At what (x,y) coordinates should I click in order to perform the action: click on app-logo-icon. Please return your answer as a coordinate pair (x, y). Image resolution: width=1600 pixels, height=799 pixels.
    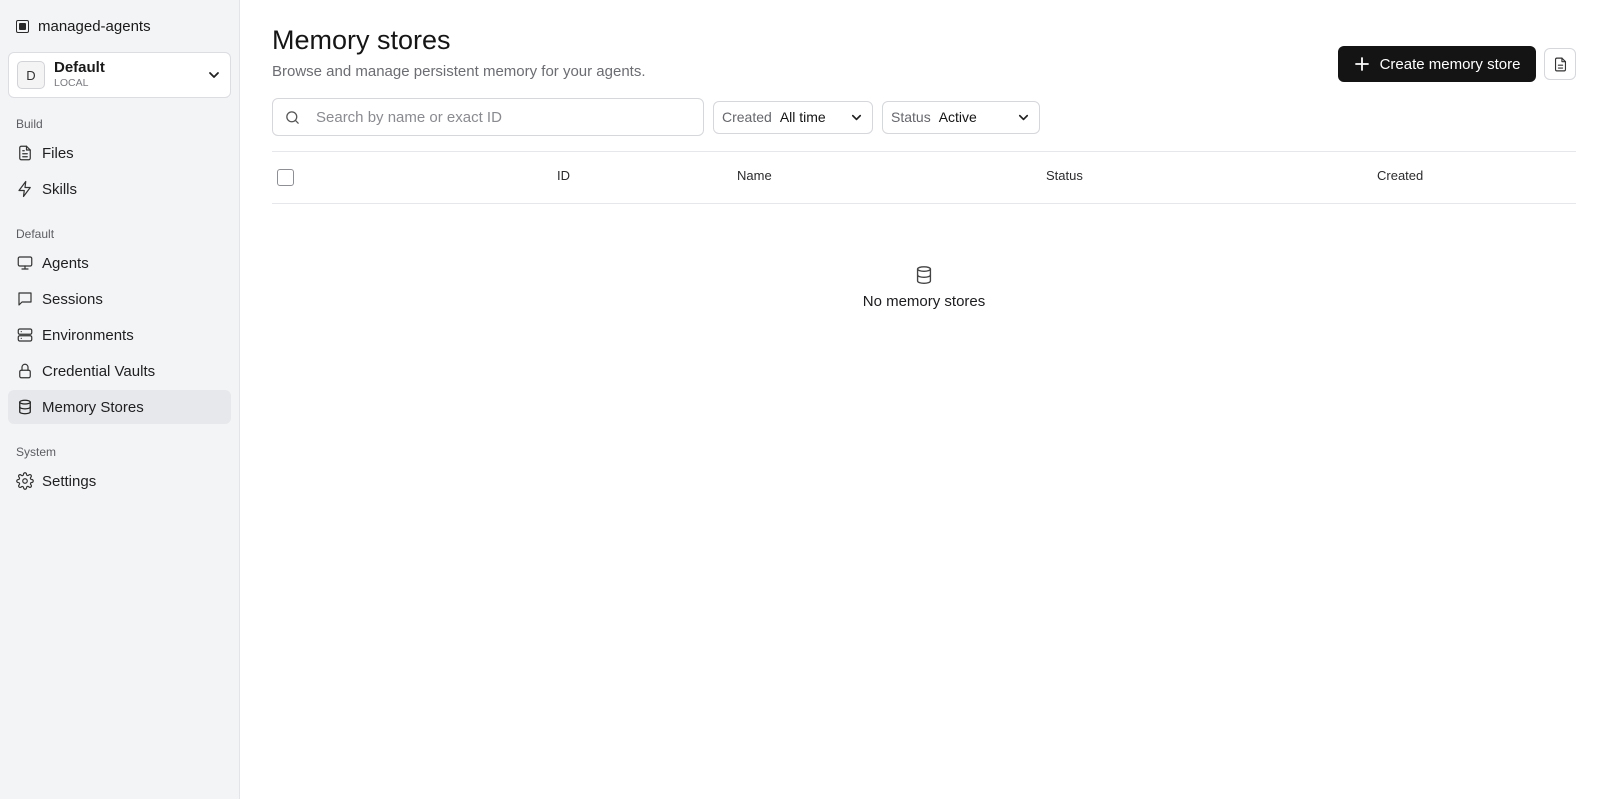
    Looking at the image, I should click on (22, 26).